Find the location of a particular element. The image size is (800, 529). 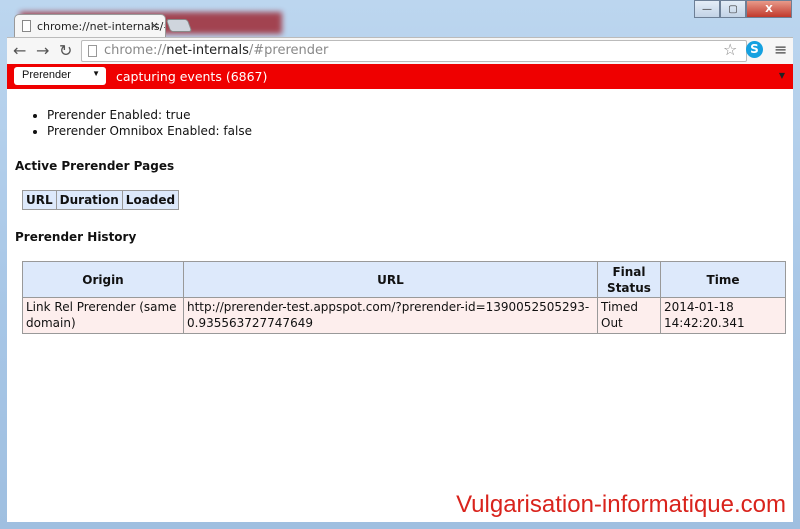

url-path: /#prerender is located at coordinates (288, 50).